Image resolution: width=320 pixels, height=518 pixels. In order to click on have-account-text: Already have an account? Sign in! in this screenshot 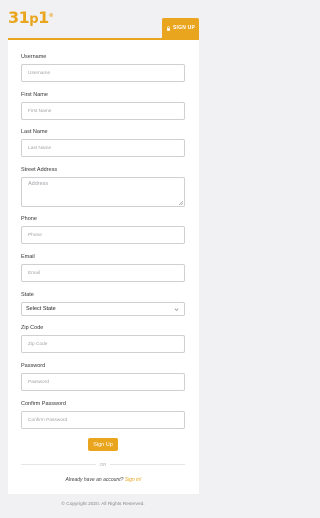, I will do `click(103, 480)`.